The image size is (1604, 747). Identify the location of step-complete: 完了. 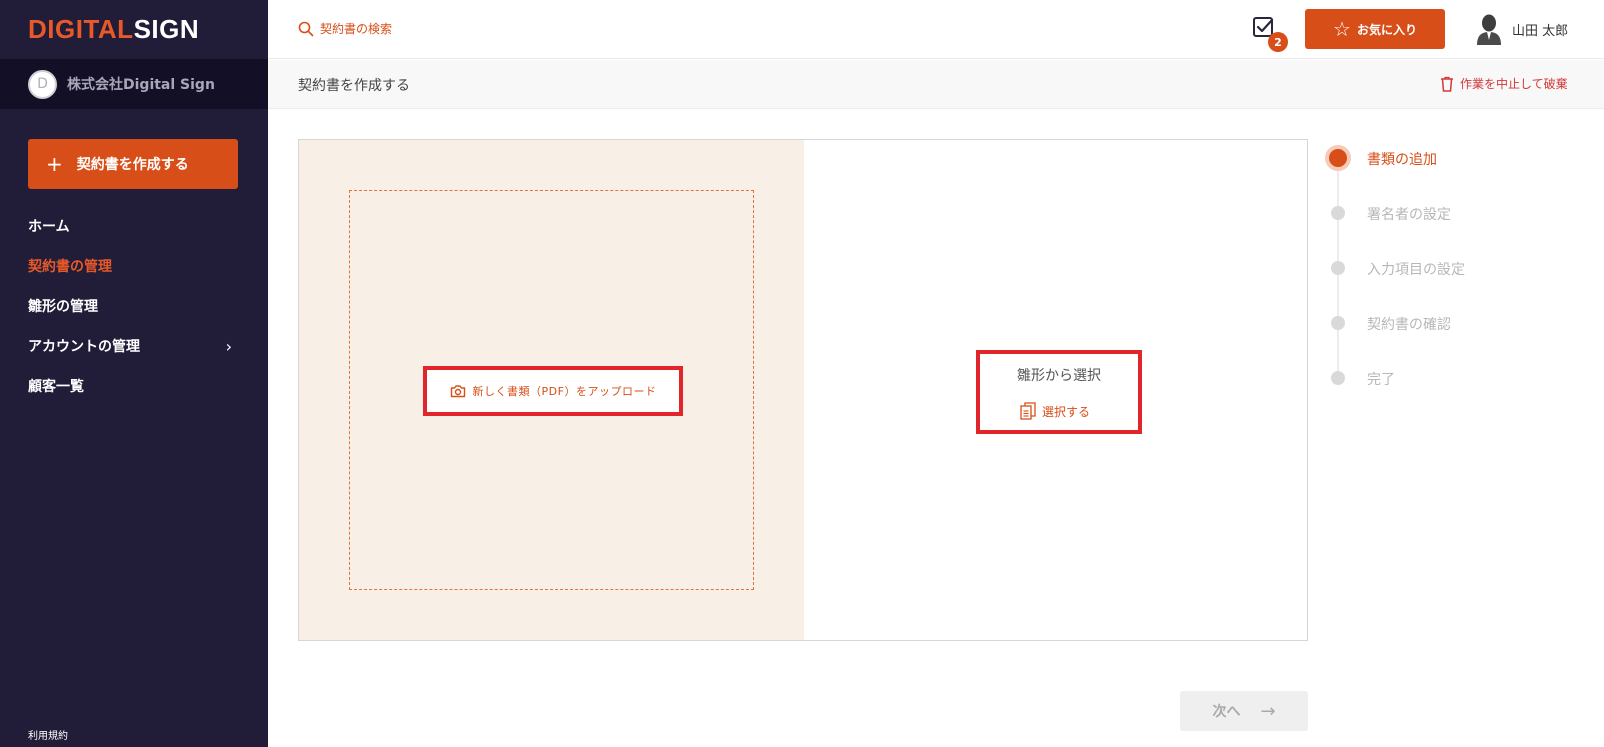
(1450, 392).